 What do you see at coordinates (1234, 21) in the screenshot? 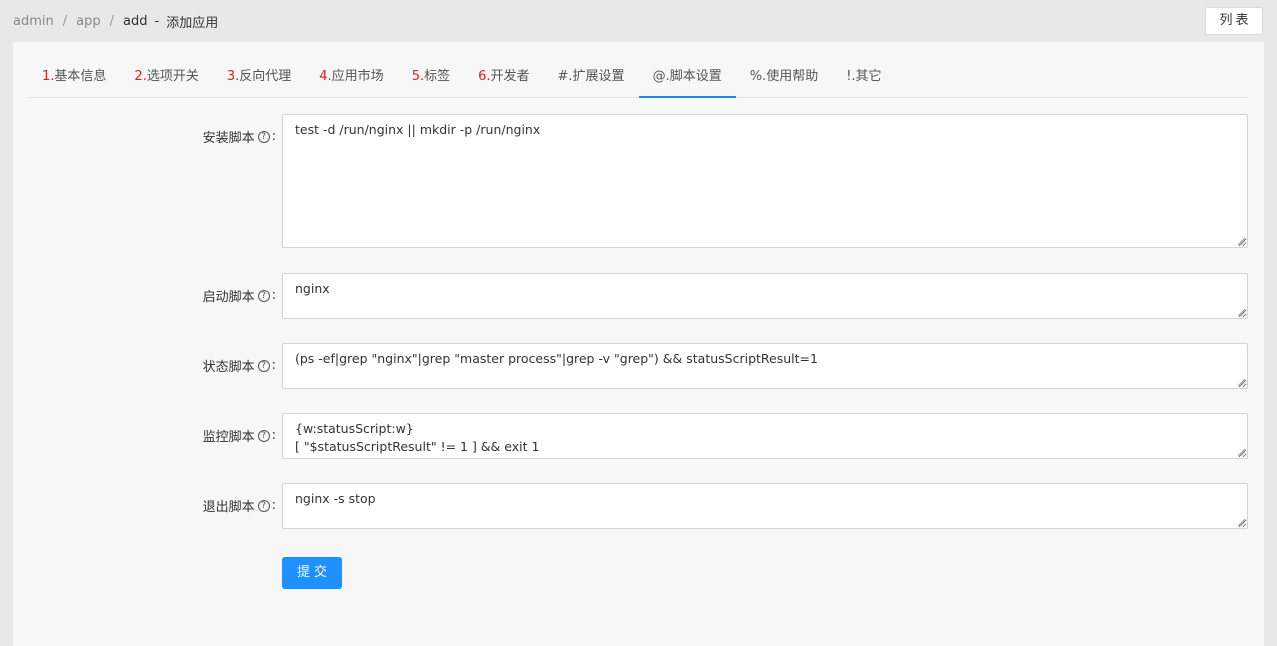
I see `list-button: 列表` at bounding box center [1234, 21].